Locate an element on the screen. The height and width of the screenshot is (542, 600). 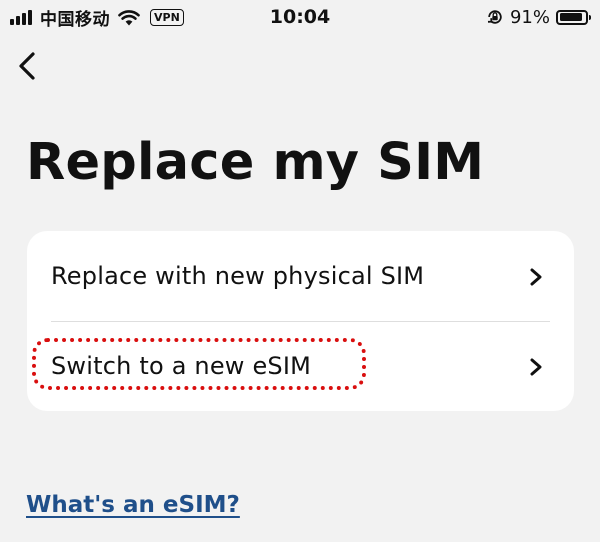
back-button is located at coordinates (27, 66).